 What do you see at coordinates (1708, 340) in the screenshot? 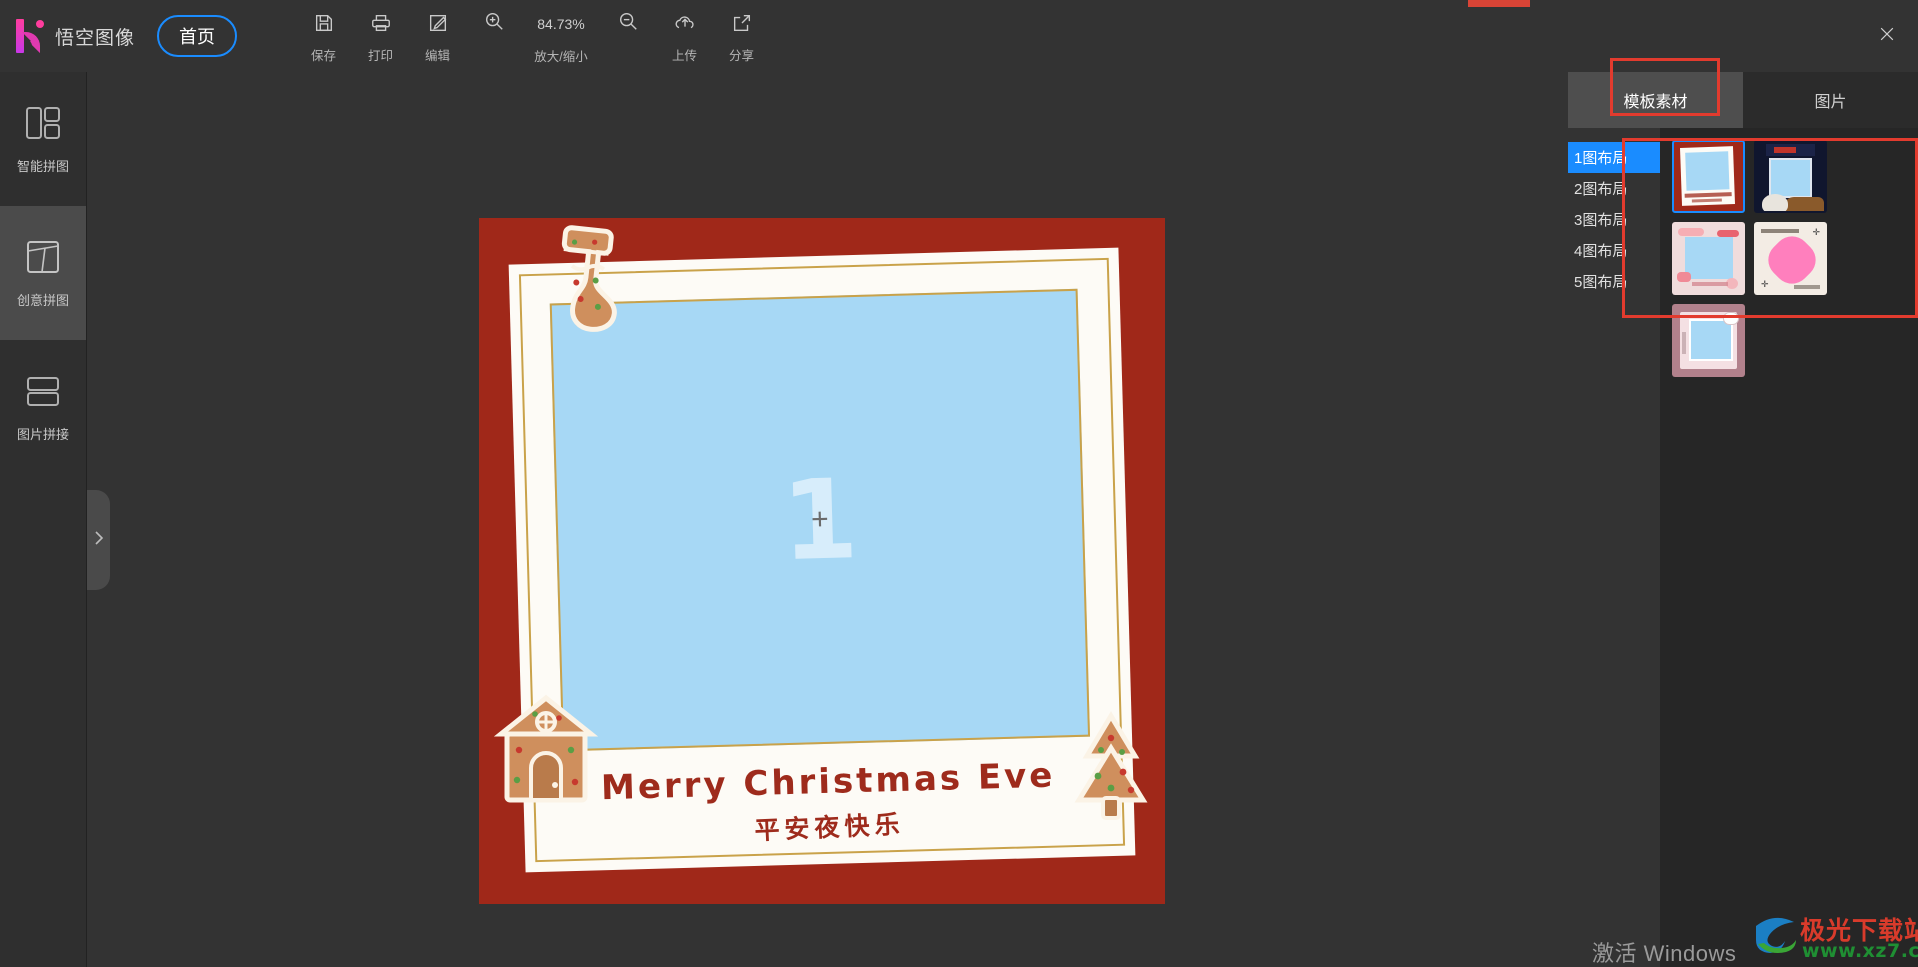
I see `template-thumb-mauve-photo-frame` at bounding box center [1708, 340].